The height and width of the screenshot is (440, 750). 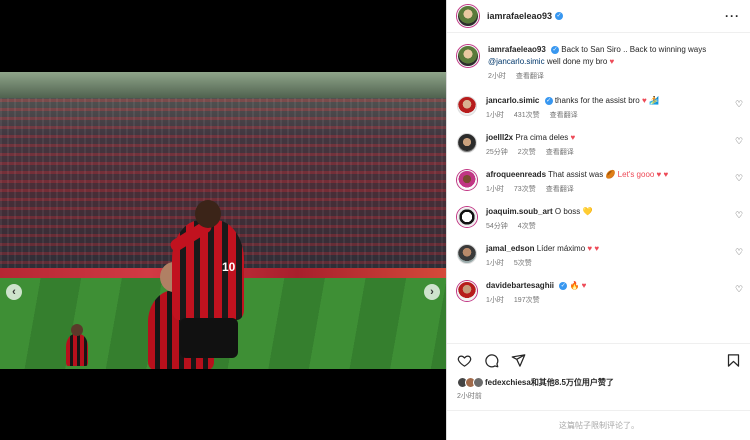 What do you see at coordinates (497, 76) in the screenshot?
I see `caption-time: 2小时` at bounding box center [497, 76].